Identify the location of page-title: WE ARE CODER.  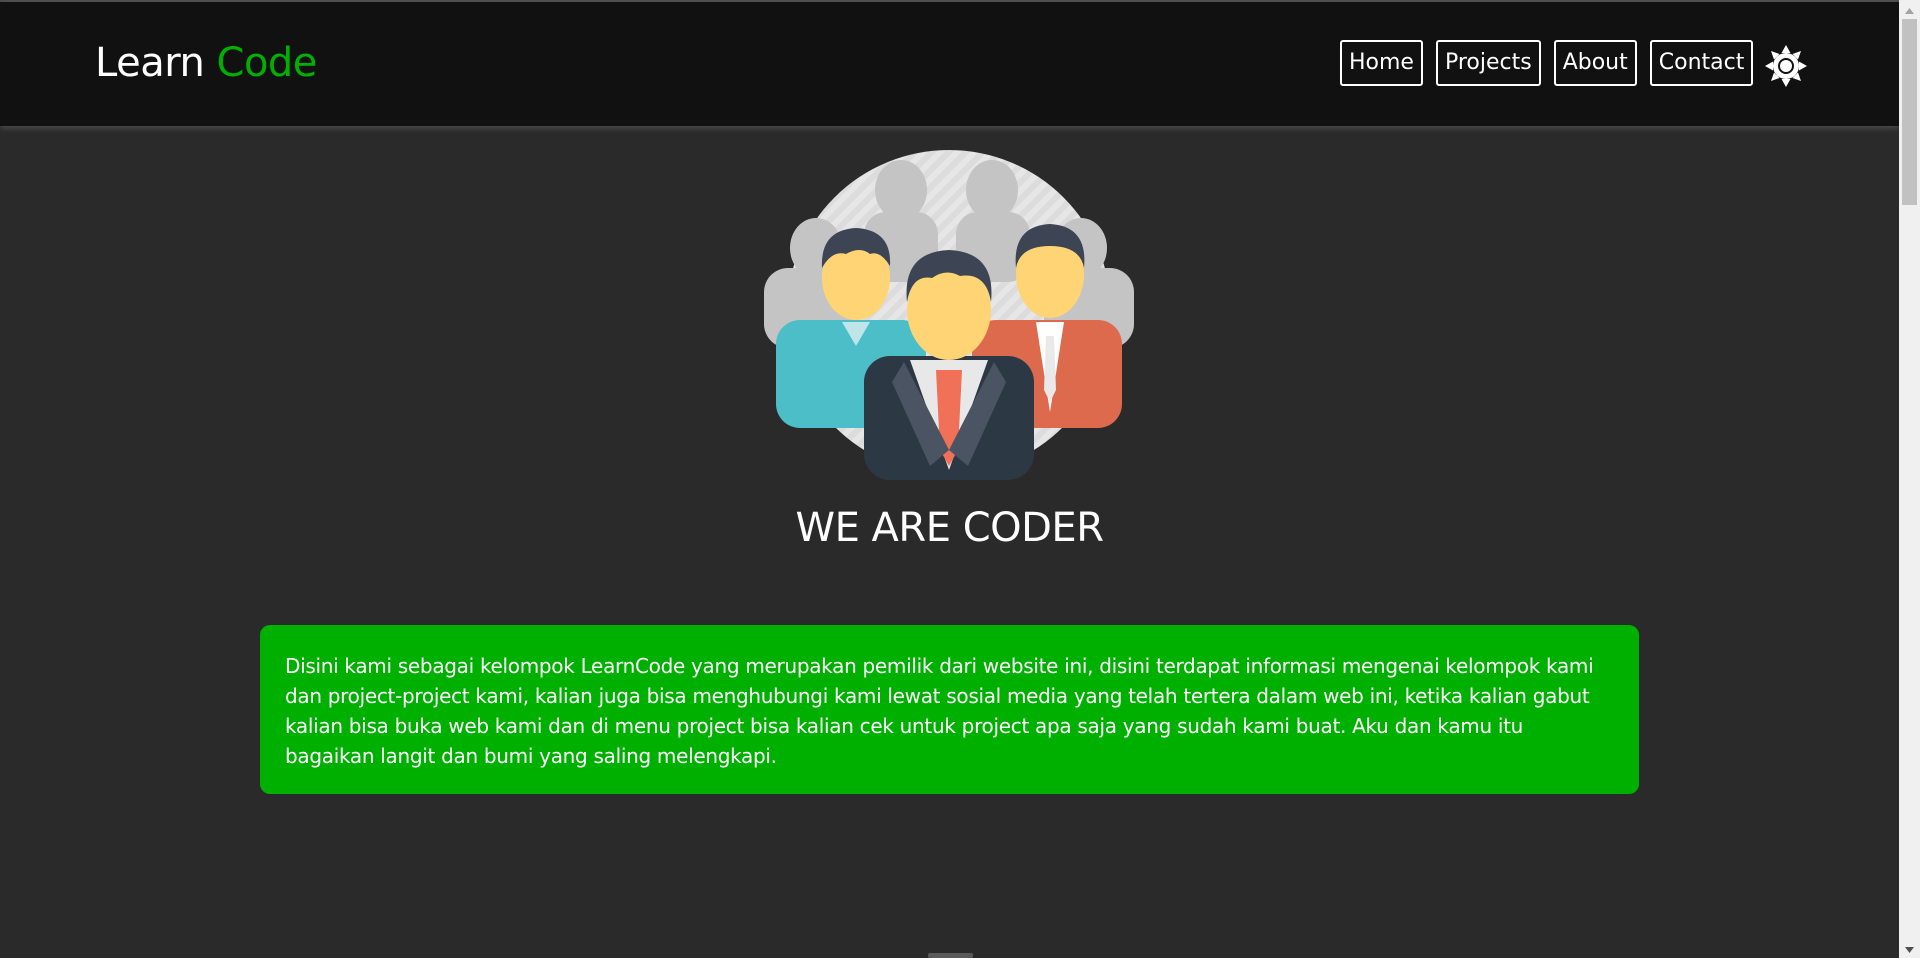
(949, 528).